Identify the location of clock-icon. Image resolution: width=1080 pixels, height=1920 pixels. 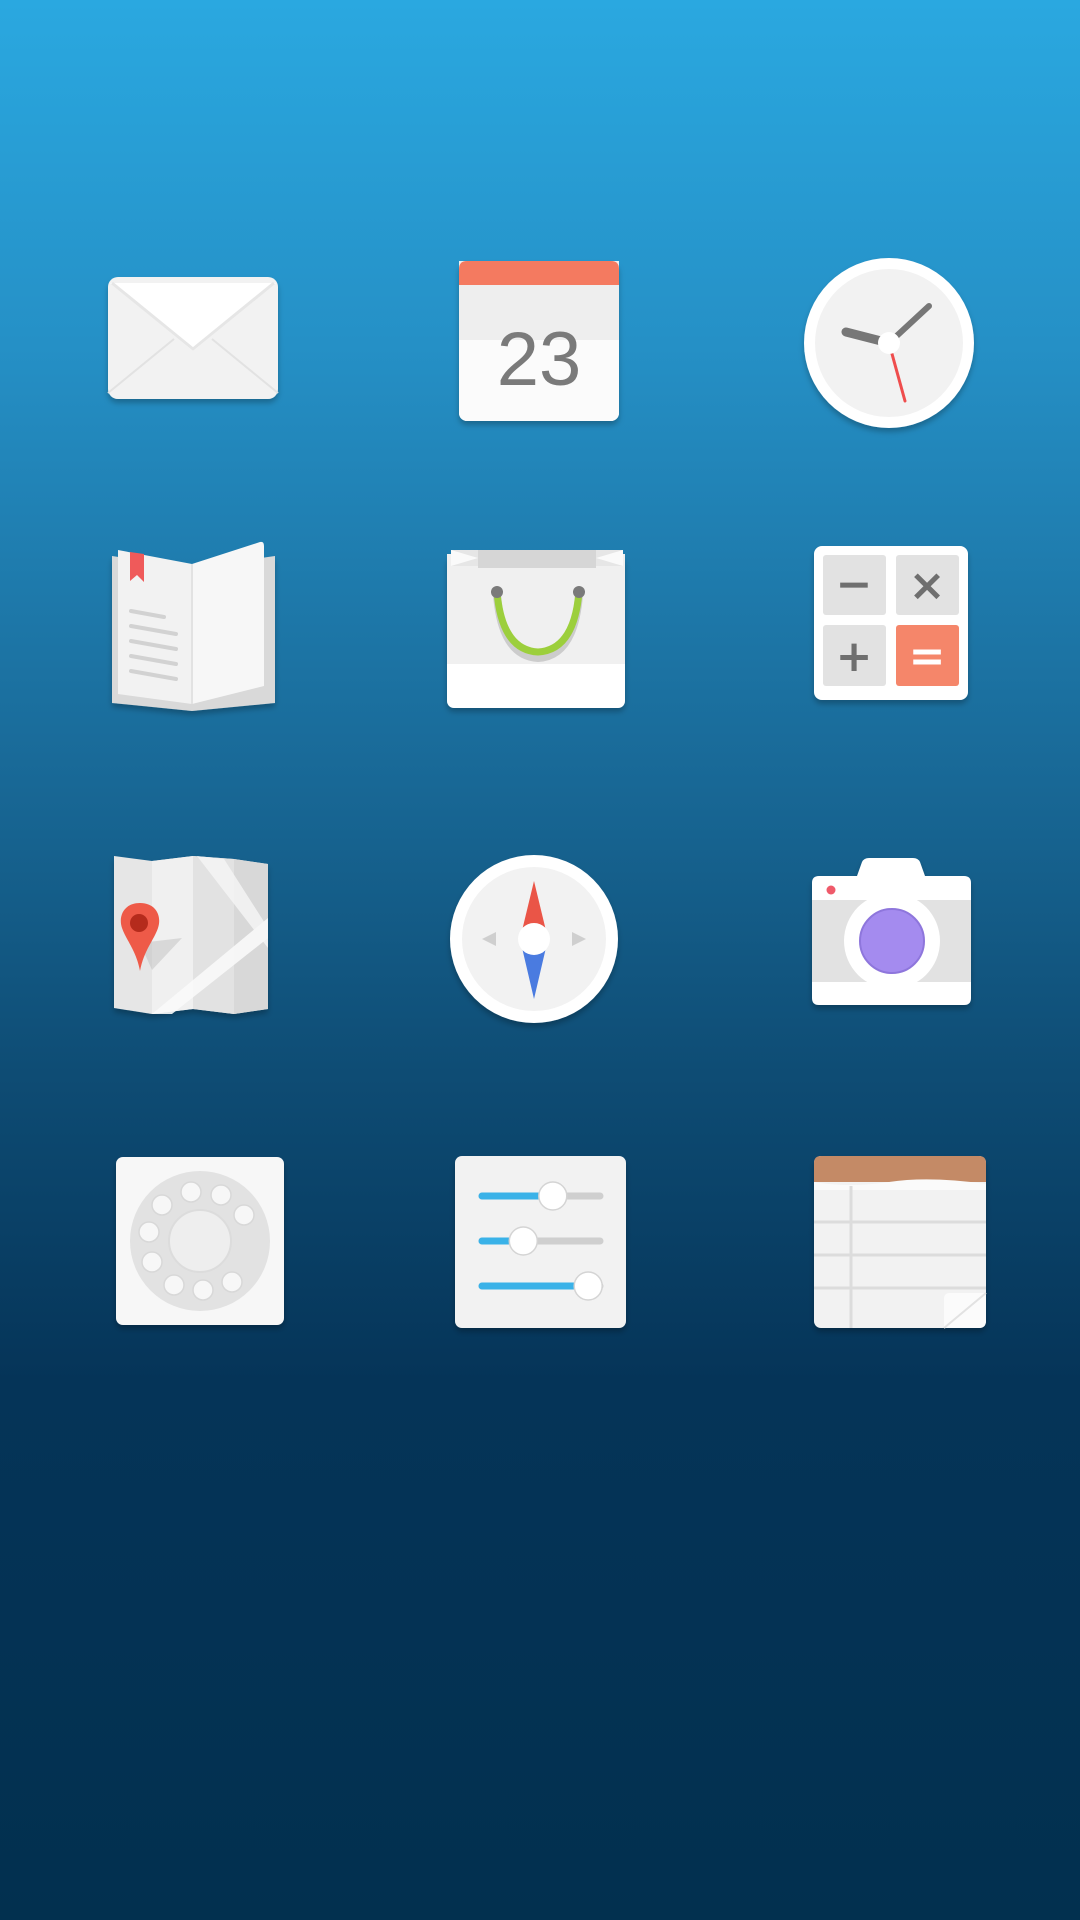
(889, 343).